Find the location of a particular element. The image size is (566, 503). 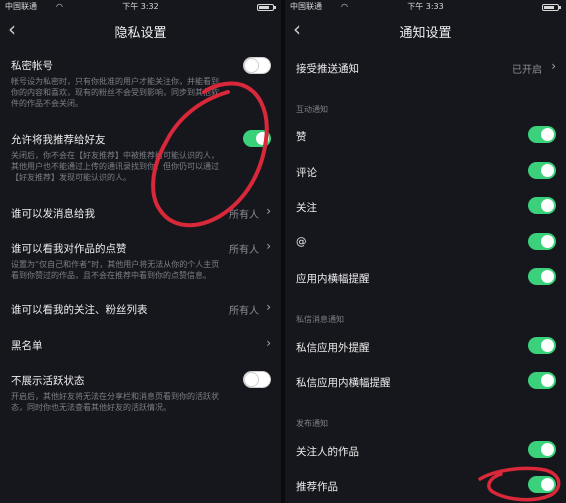

nav-bar: ‹ 通知设置 is located at coordinates (425, 30).